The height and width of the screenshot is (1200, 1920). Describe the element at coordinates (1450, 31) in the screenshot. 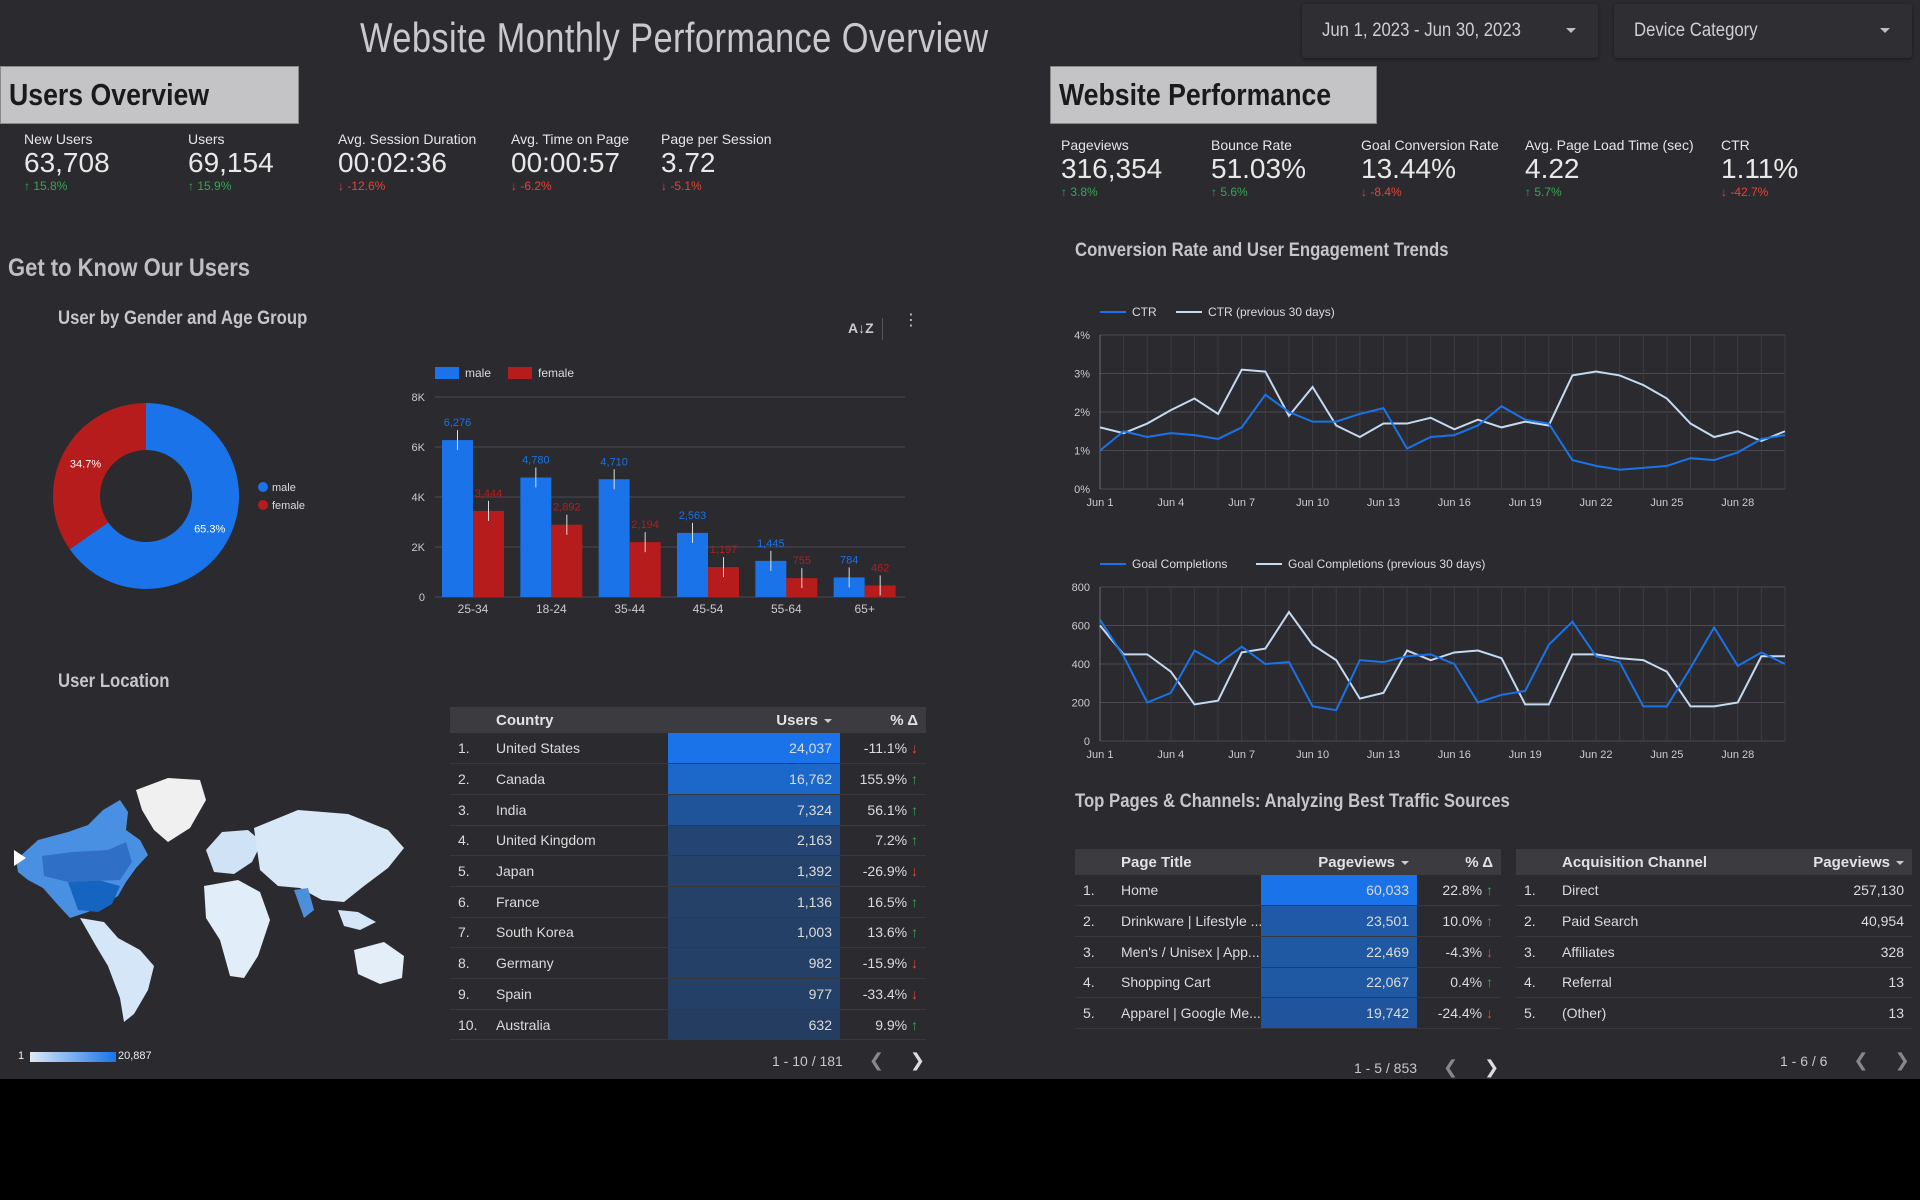

I see `date-range-picker: Jun 1, 2023 - Jun 30, 2023` at that location.